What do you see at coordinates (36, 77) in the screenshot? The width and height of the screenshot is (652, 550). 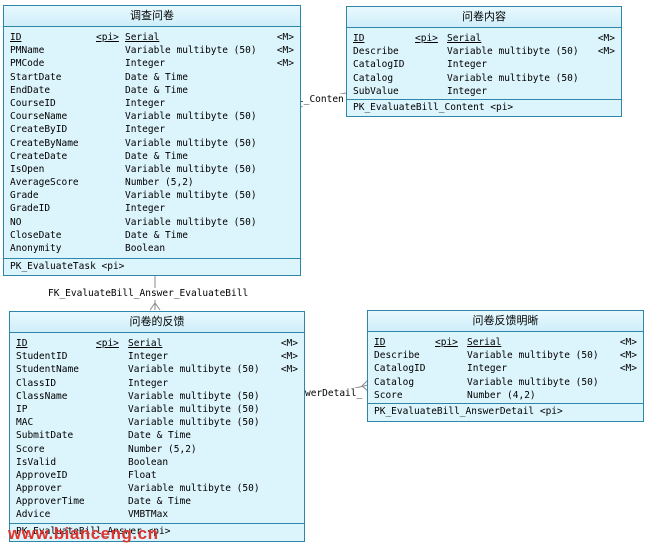 I see `attribute-name: StartDate` at bounding box center [36, 77].